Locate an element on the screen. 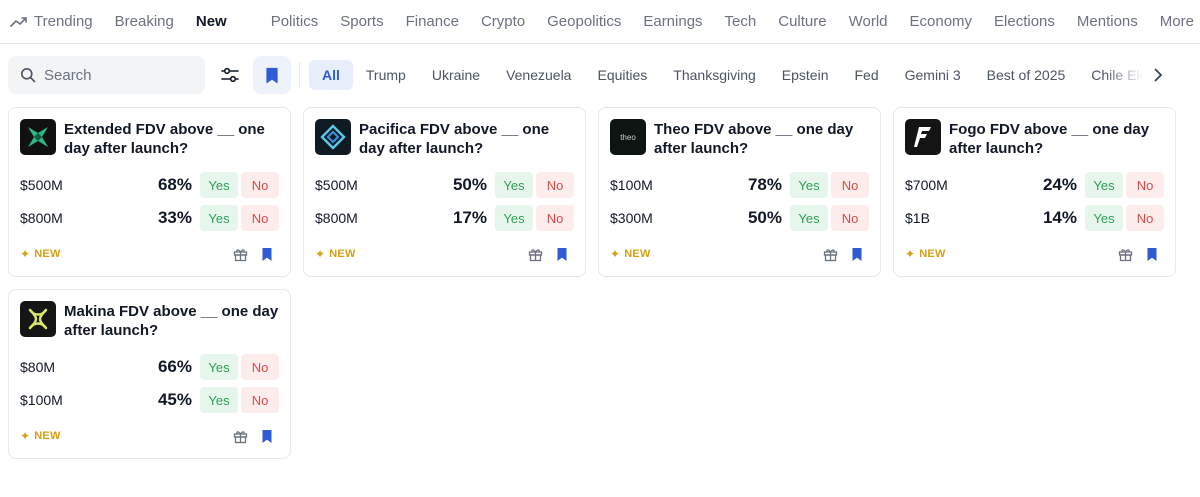 The height and width of the screenshot is (497, 1200). chip-epstein: Epstein is located at coordinates (805, 75).